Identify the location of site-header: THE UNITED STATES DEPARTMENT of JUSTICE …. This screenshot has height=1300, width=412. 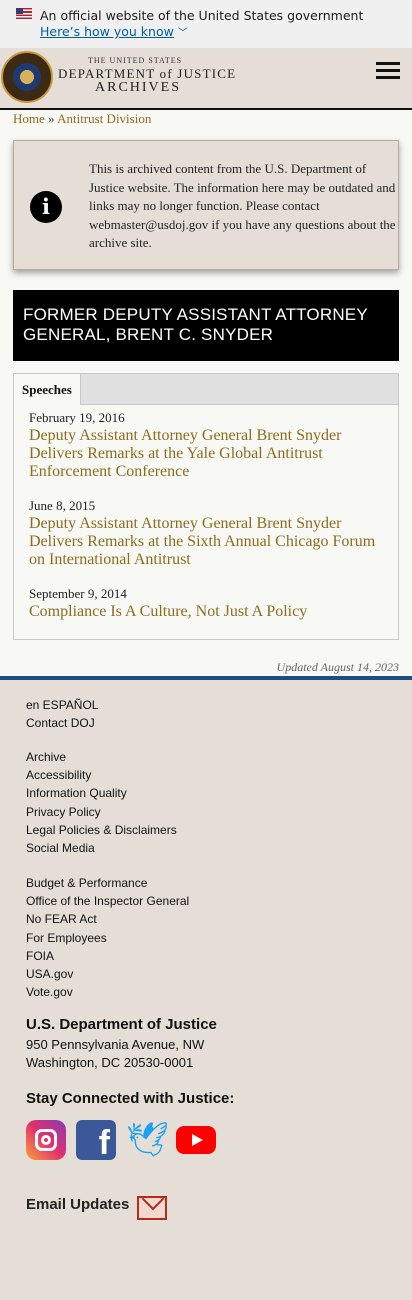
(206, 79).